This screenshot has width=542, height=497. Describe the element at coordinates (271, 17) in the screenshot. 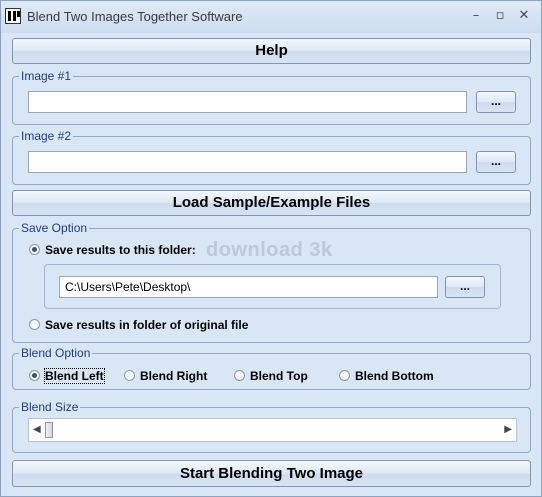

I see `title-bar: Blend Two Images Together Software – ▫ ✕` at that location.